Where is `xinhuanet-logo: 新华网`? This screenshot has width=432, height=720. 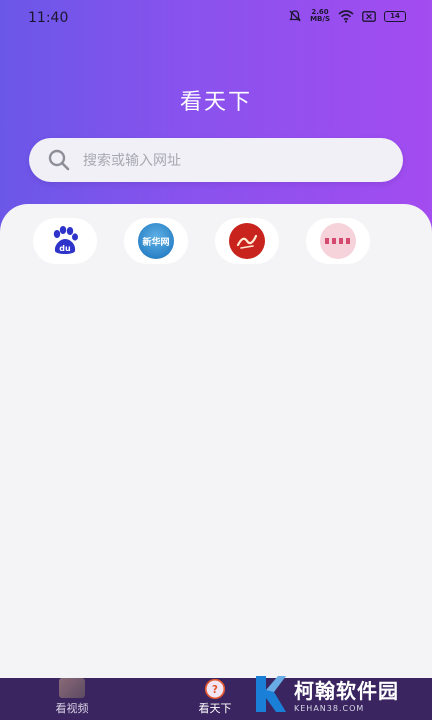 xinhuanet-logo: 新华网 is located at coordinates (156, 241).